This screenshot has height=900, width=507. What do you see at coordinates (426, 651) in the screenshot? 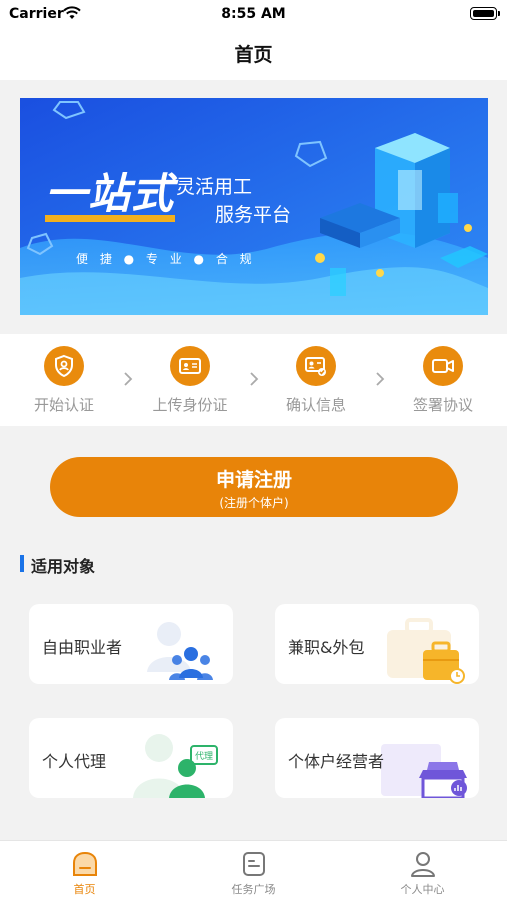
I see `briefcase-icon` at bounding box center [426, 651].